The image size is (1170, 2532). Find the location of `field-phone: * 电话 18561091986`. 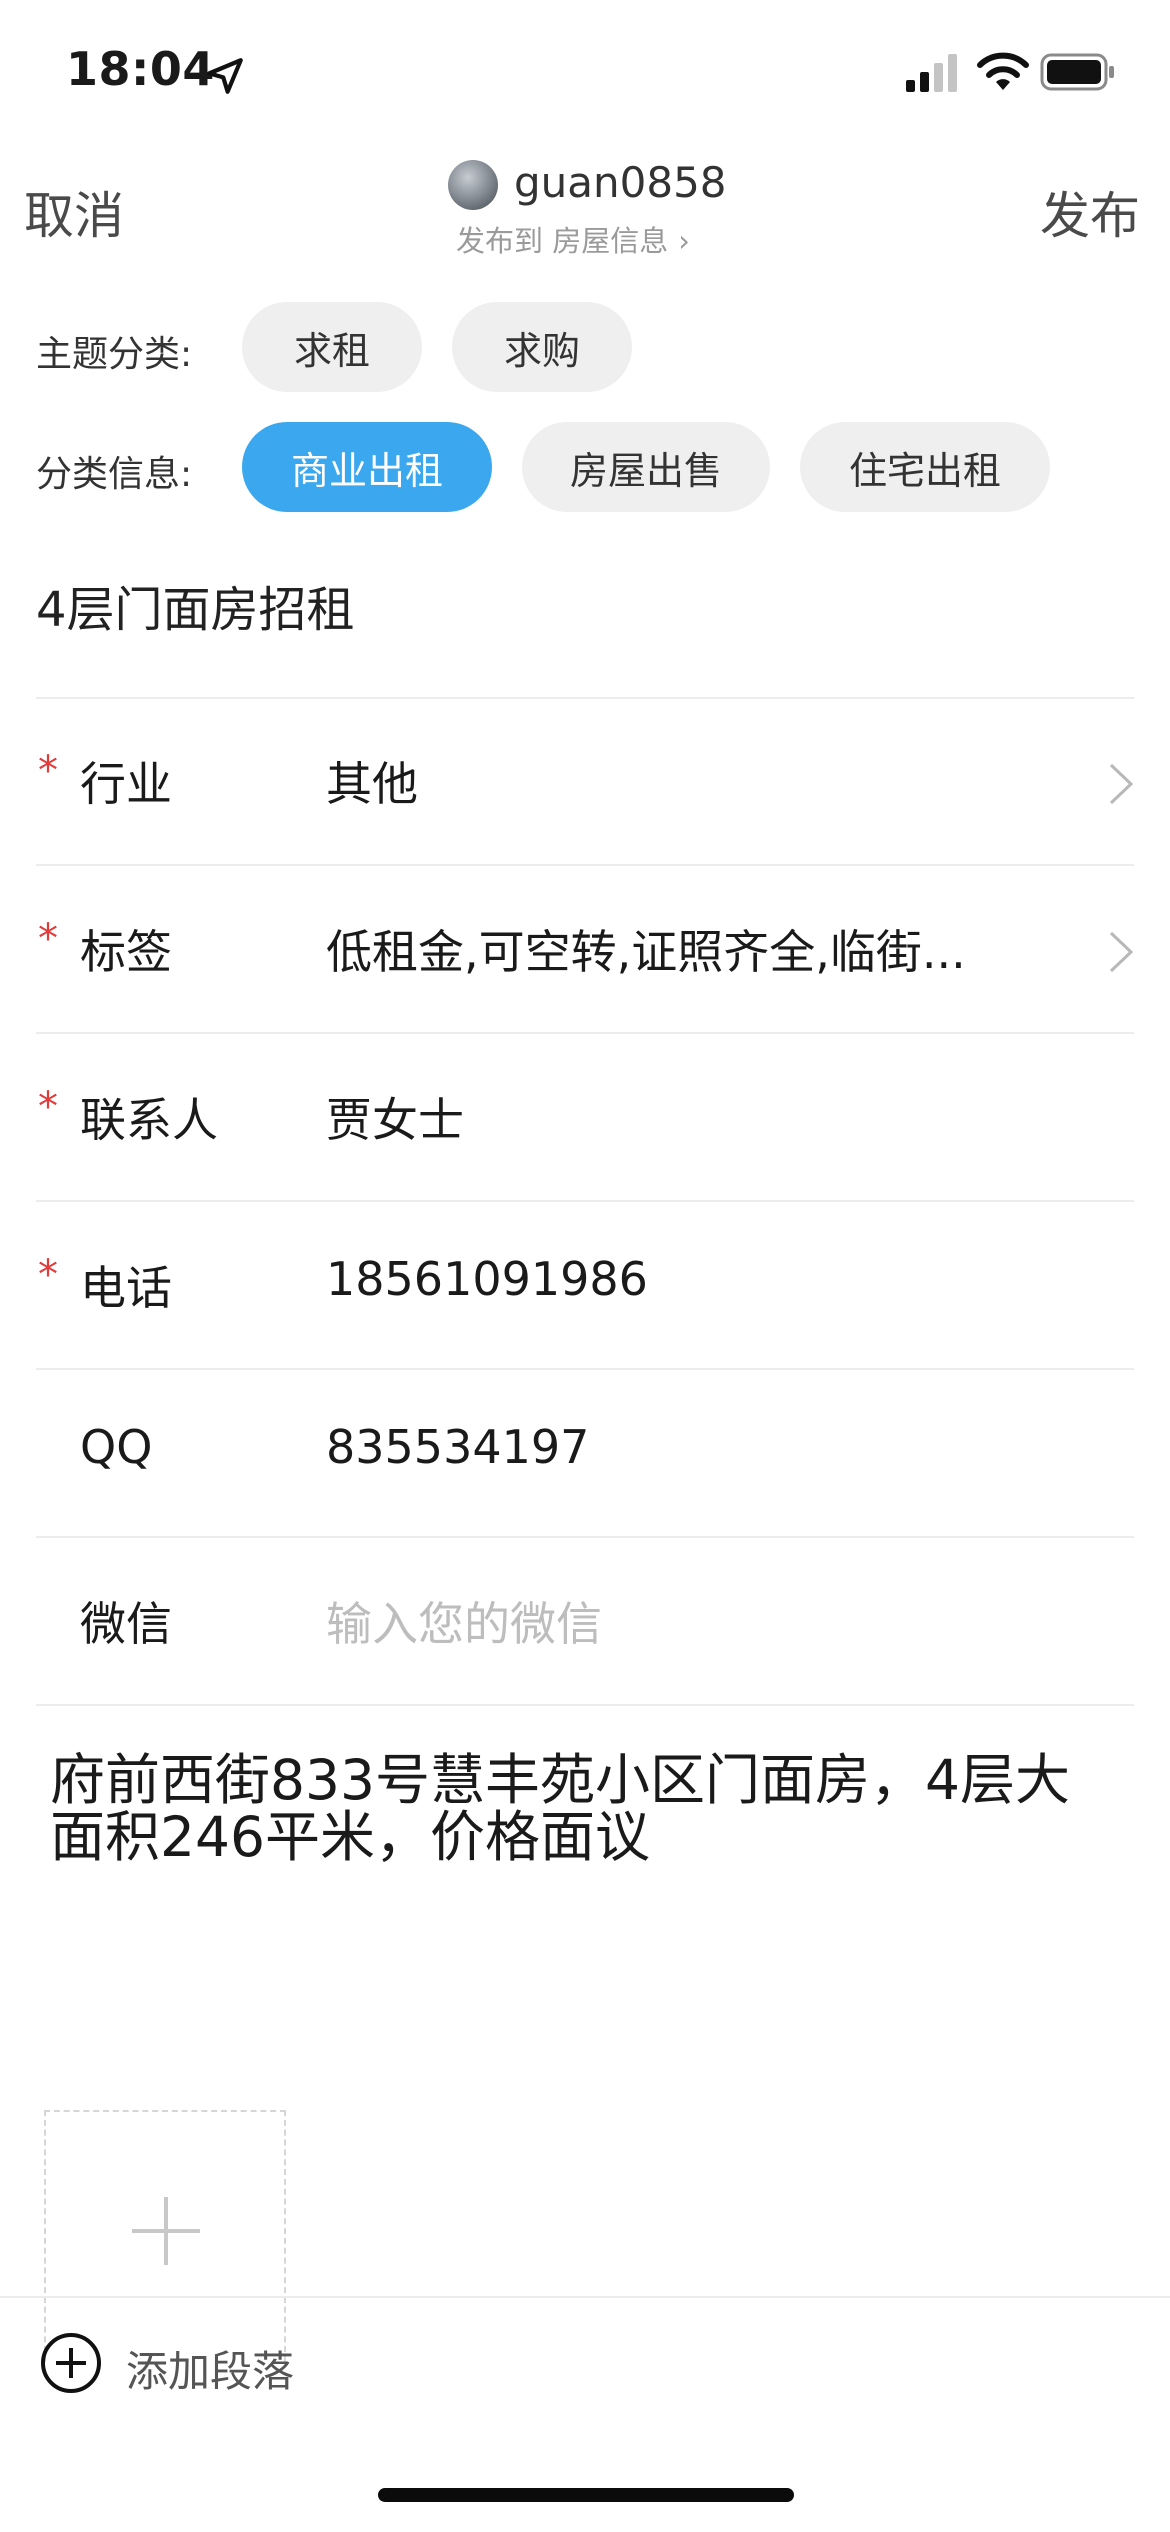

field-phone: * 电话 18561091986 is located at coordinates (585, 1286).